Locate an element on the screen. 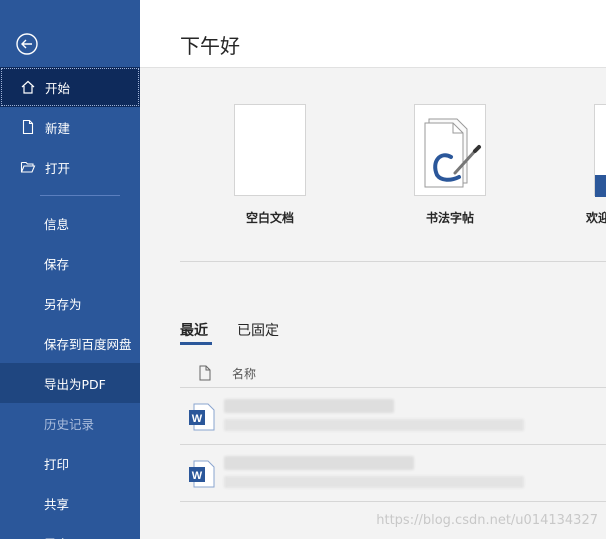 This screenshot has width=606, height=539. nav-save-as: 另存为 is located at coordinates (70, 303).